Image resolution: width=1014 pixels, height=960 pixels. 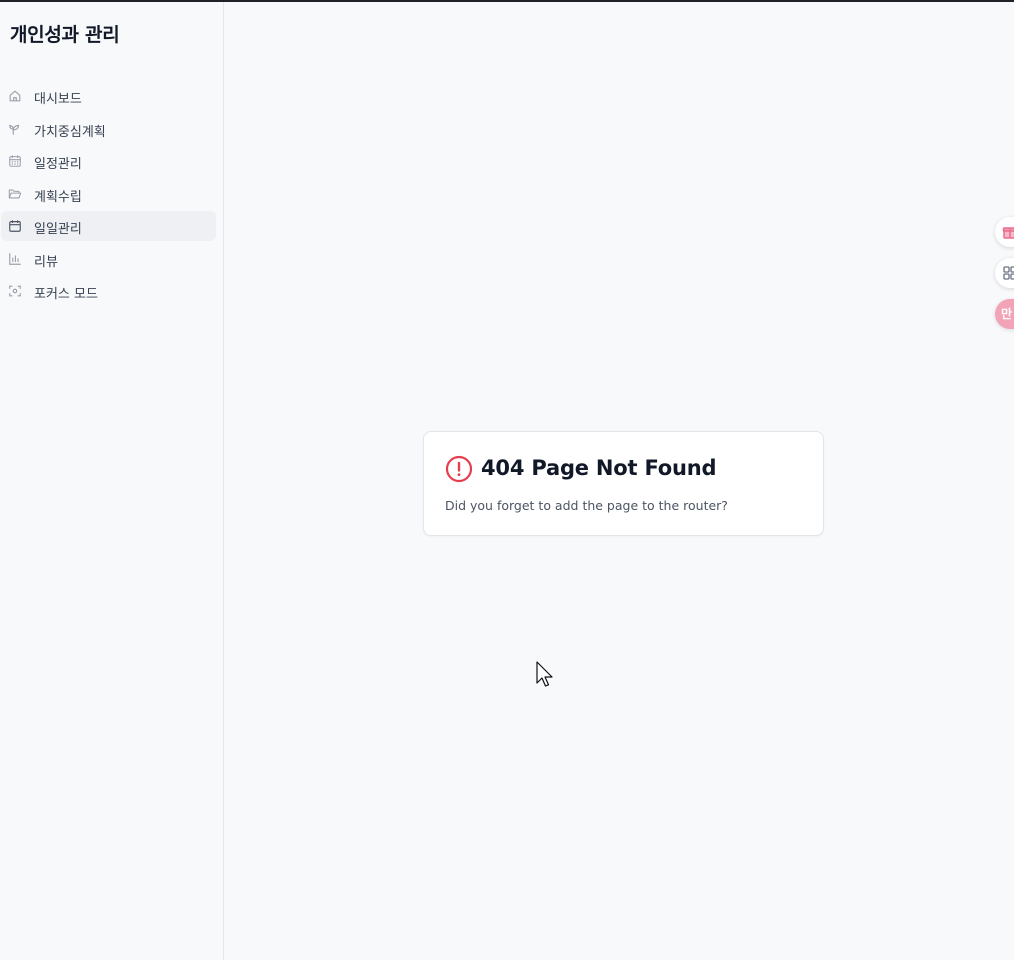 I want to click on sidebar-item-label: 일일관리, so click(x=58, y=229).